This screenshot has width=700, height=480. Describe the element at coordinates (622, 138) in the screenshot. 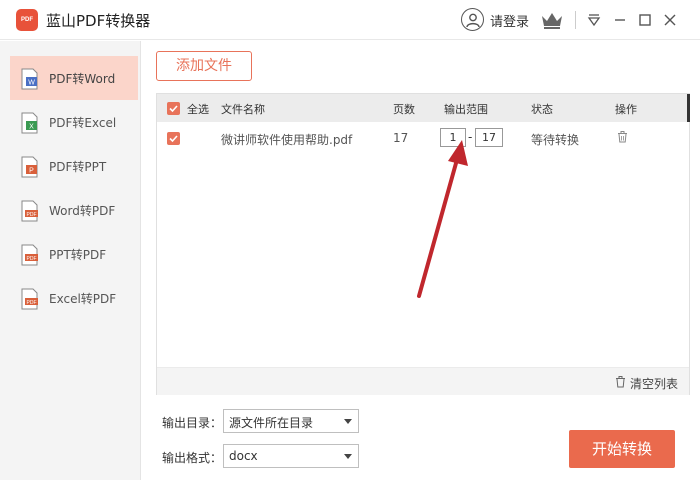

I see `delete-trash-icon` at that location.